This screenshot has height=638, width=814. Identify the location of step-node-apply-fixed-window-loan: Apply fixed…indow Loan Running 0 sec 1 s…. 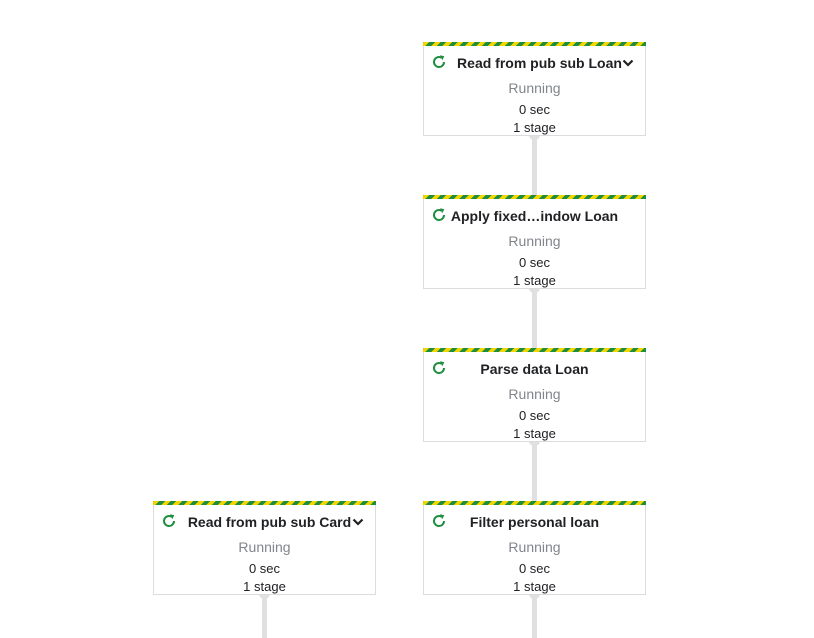
(534, 242).